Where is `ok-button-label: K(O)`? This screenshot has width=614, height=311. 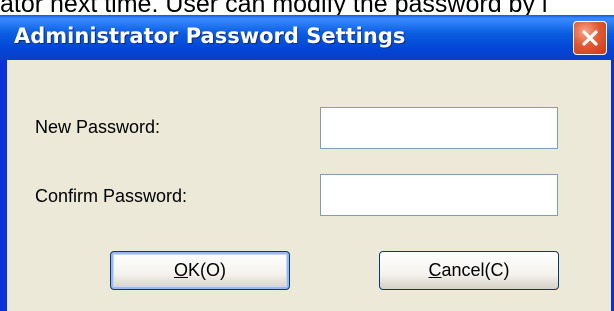
ok-button-label: K(O) is located at coordinates (207, 270).